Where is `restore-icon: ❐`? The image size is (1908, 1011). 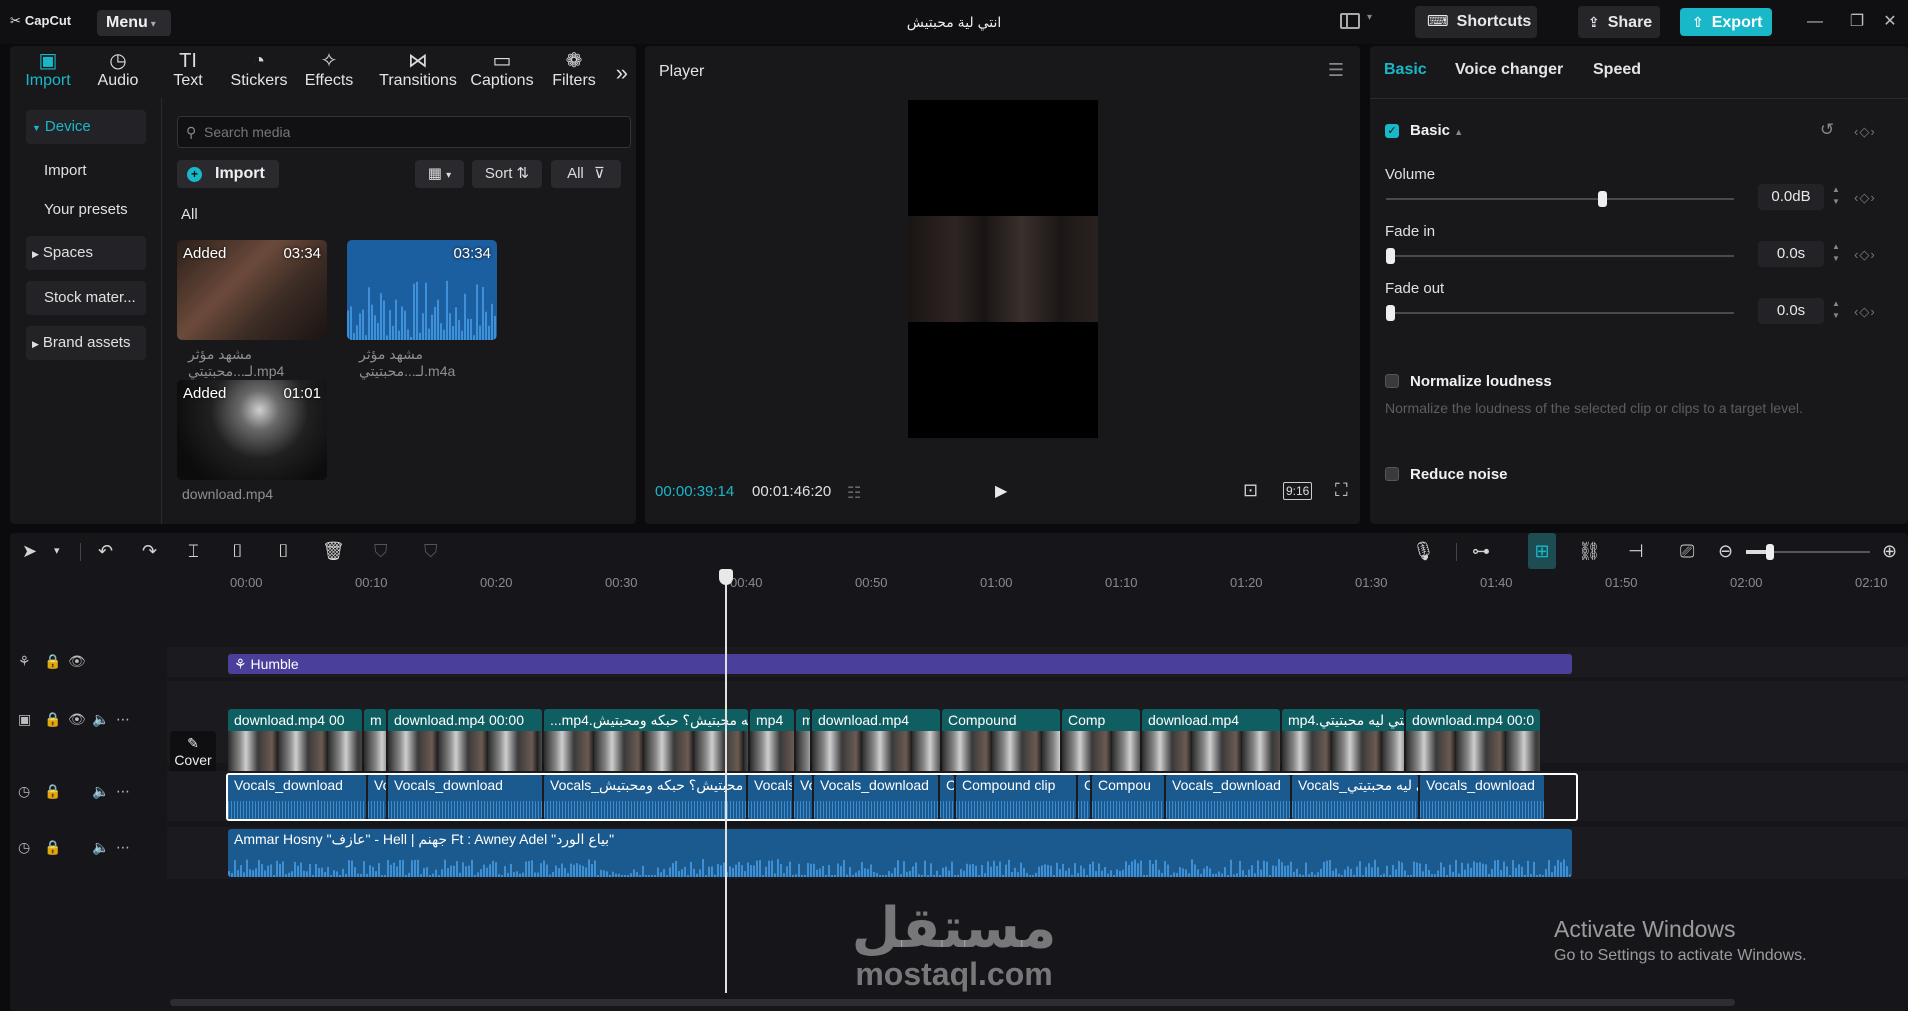
restore-icon: ❐ is located at coordinates (1857, 22).